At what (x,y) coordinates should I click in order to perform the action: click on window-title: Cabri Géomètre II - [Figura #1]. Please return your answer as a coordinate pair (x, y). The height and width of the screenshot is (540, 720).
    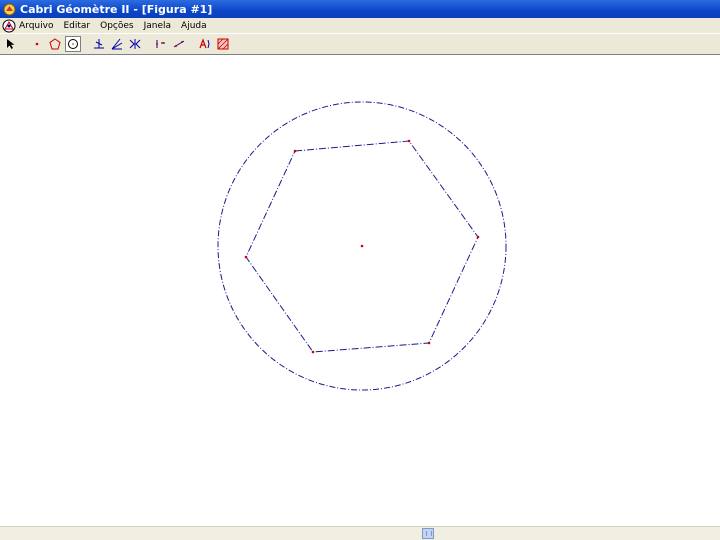
    Looking at the image, I should click on (116, 9).